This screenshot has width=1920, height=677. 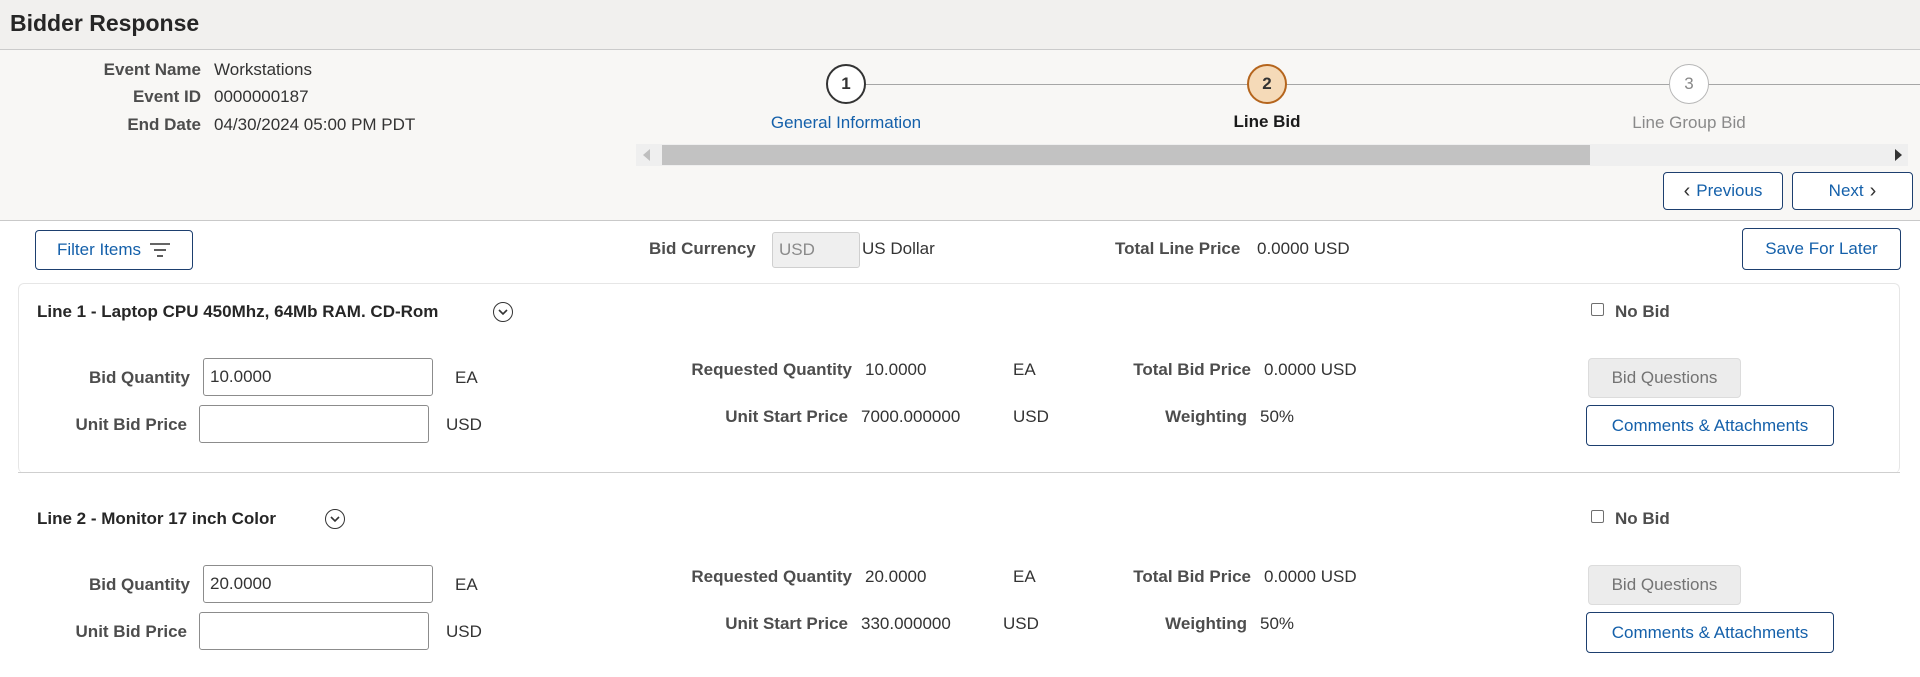 What do you see at coordinates (1597, 516) in the screenshot?
I see `line-2-no-bid-checkbox` at bounding box center [1597, 516].